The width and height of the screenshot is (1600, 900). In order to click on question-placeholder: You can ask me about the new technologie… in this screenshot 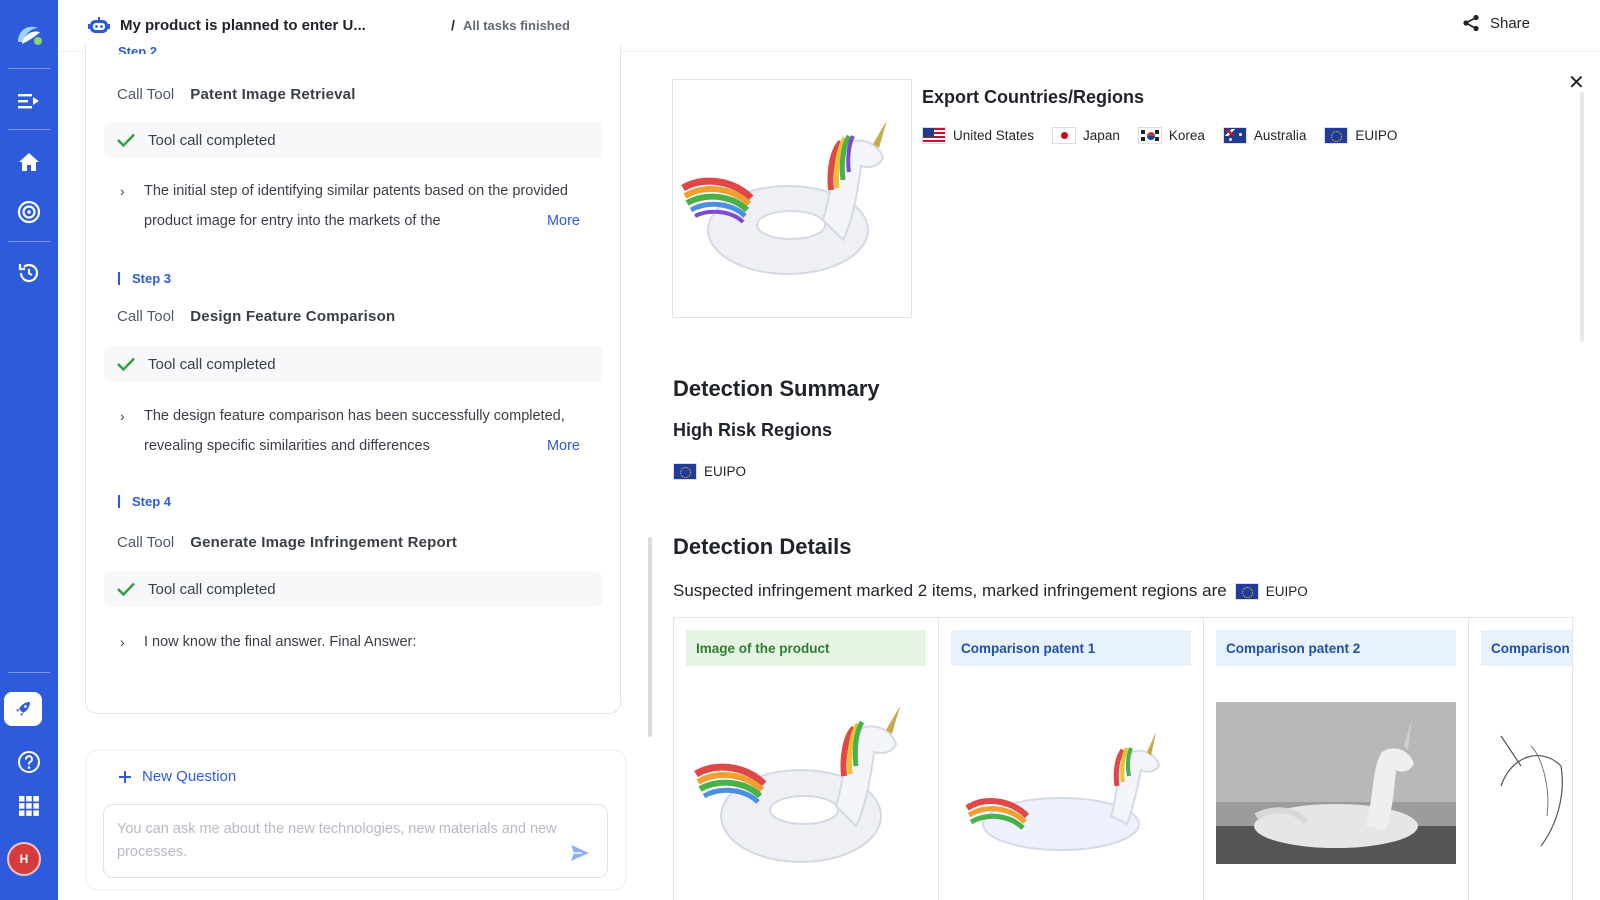, I will do `click(342, 841)`.